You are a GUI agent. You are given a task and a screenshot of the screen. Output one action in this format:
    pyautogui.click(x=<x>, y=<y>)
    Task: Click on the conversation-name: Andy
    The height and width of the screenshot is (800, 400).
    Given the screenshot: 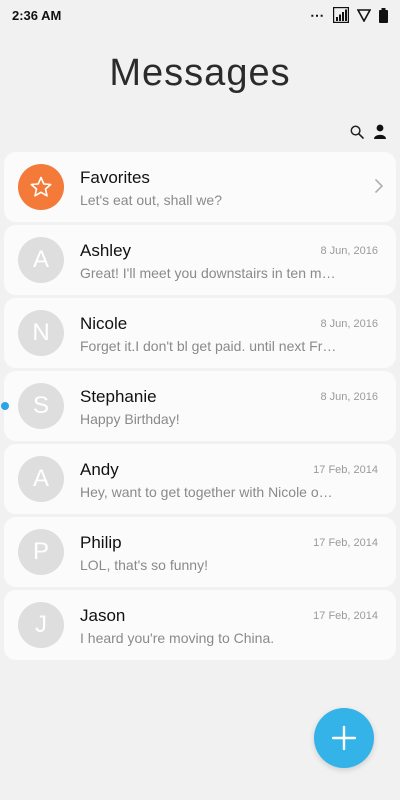 What is the action you would take?
    pyautogui.click(x=99, y=469)
    